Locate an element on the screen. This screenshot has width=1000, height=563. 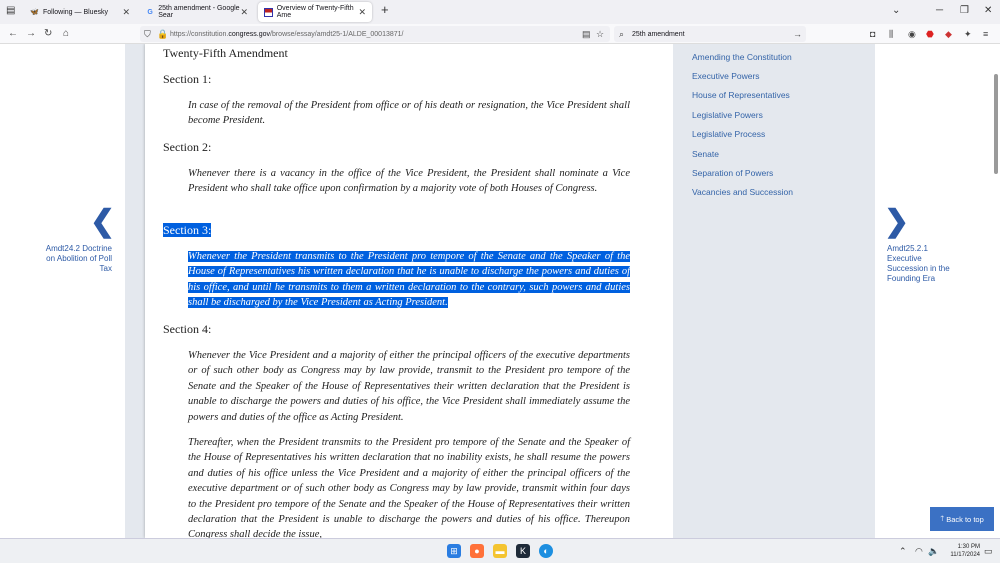
tab-bluesky: 🦋 Following — Bluesky ✕ is located at coordinates (80, 12).